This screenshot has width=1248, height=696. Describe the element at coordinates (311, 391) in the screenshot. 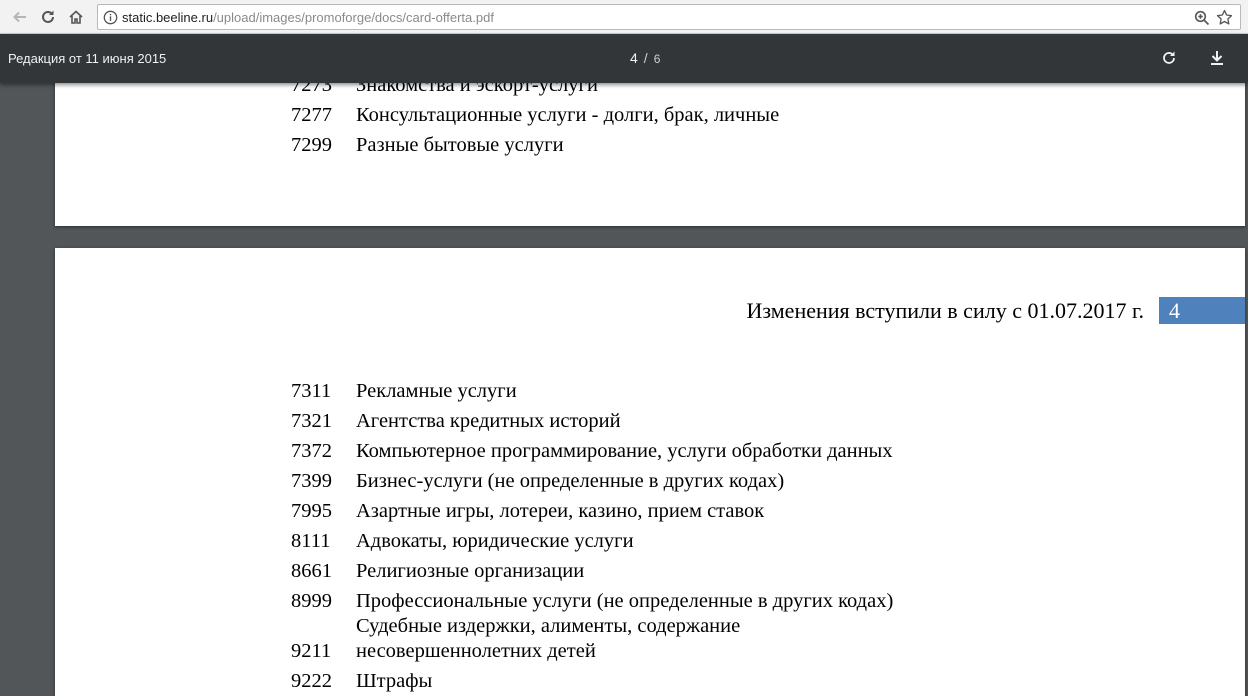

I see `mcc-code: 7311` at that location.